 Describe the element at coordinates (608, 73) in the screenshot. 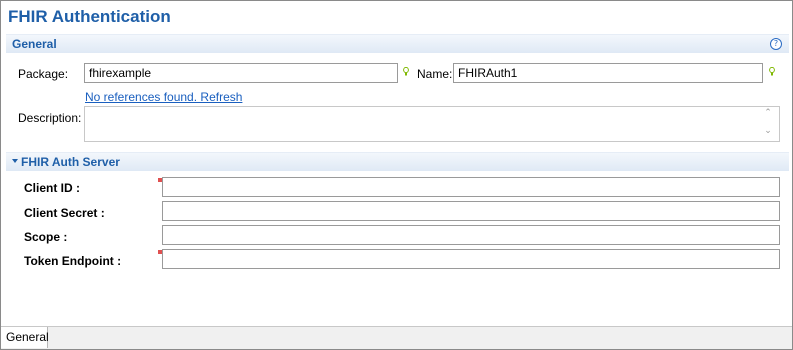

I see `name-field: FHIRAuth1` at that location.